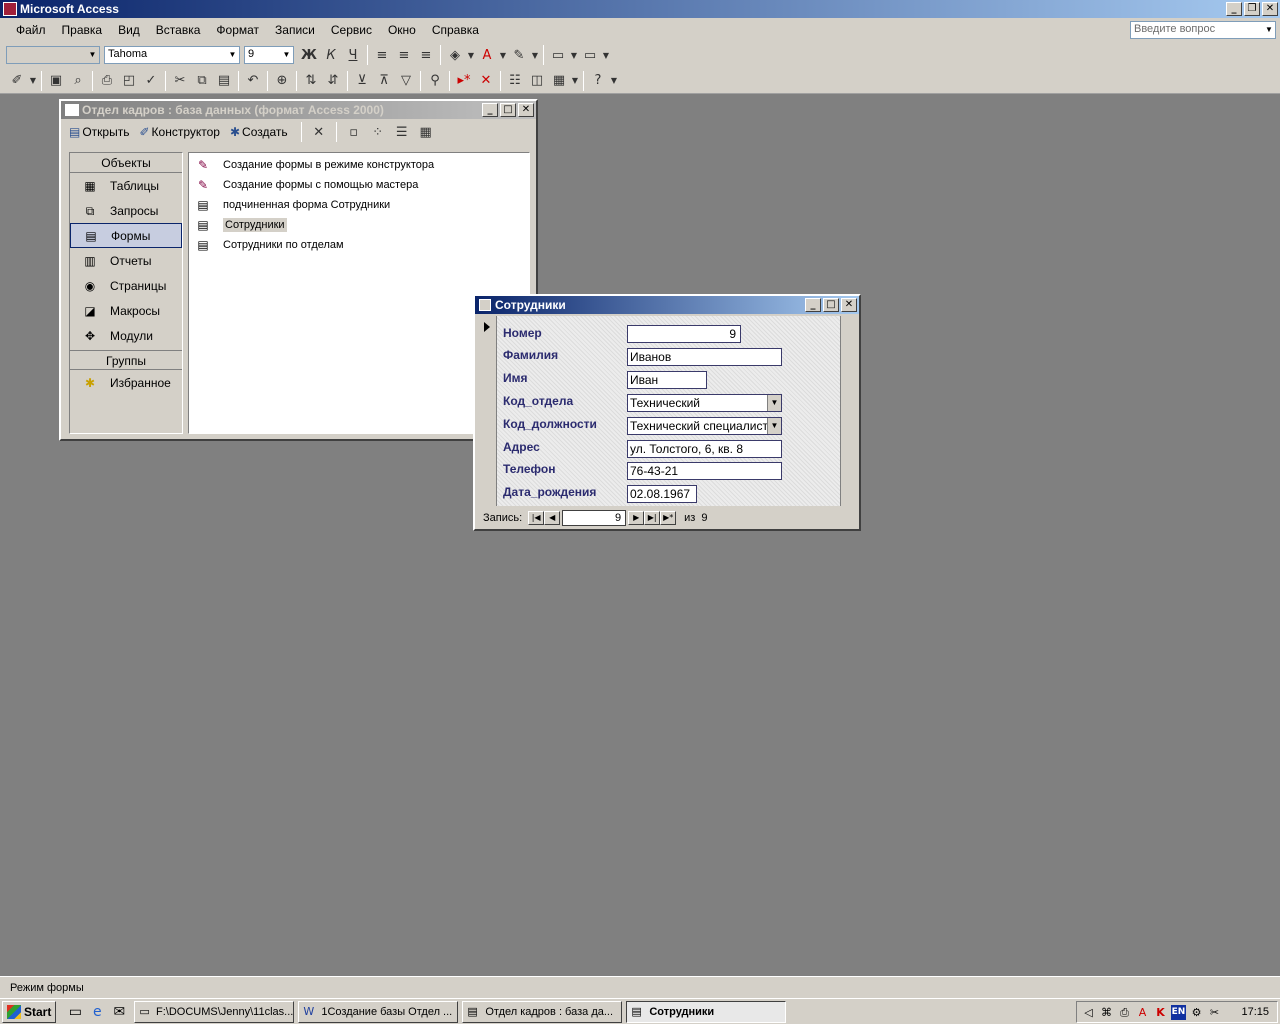  What do you see at coordinates (552, 518) in the screenshot?
I see `previous-record-icon: ◀` at bounding box center [552, 518].